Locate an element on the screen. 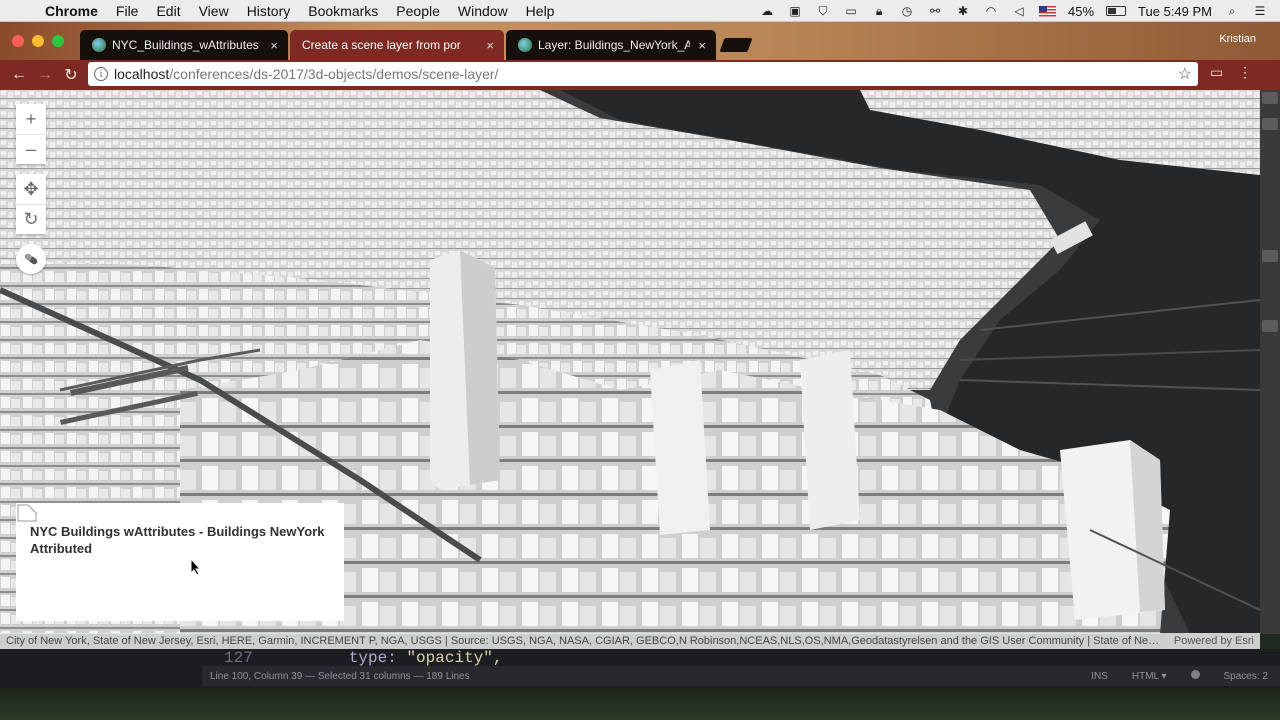 The image size is (1280, 720). bookmark-star-icon: ☆ is located at coordinates (1185, 74).